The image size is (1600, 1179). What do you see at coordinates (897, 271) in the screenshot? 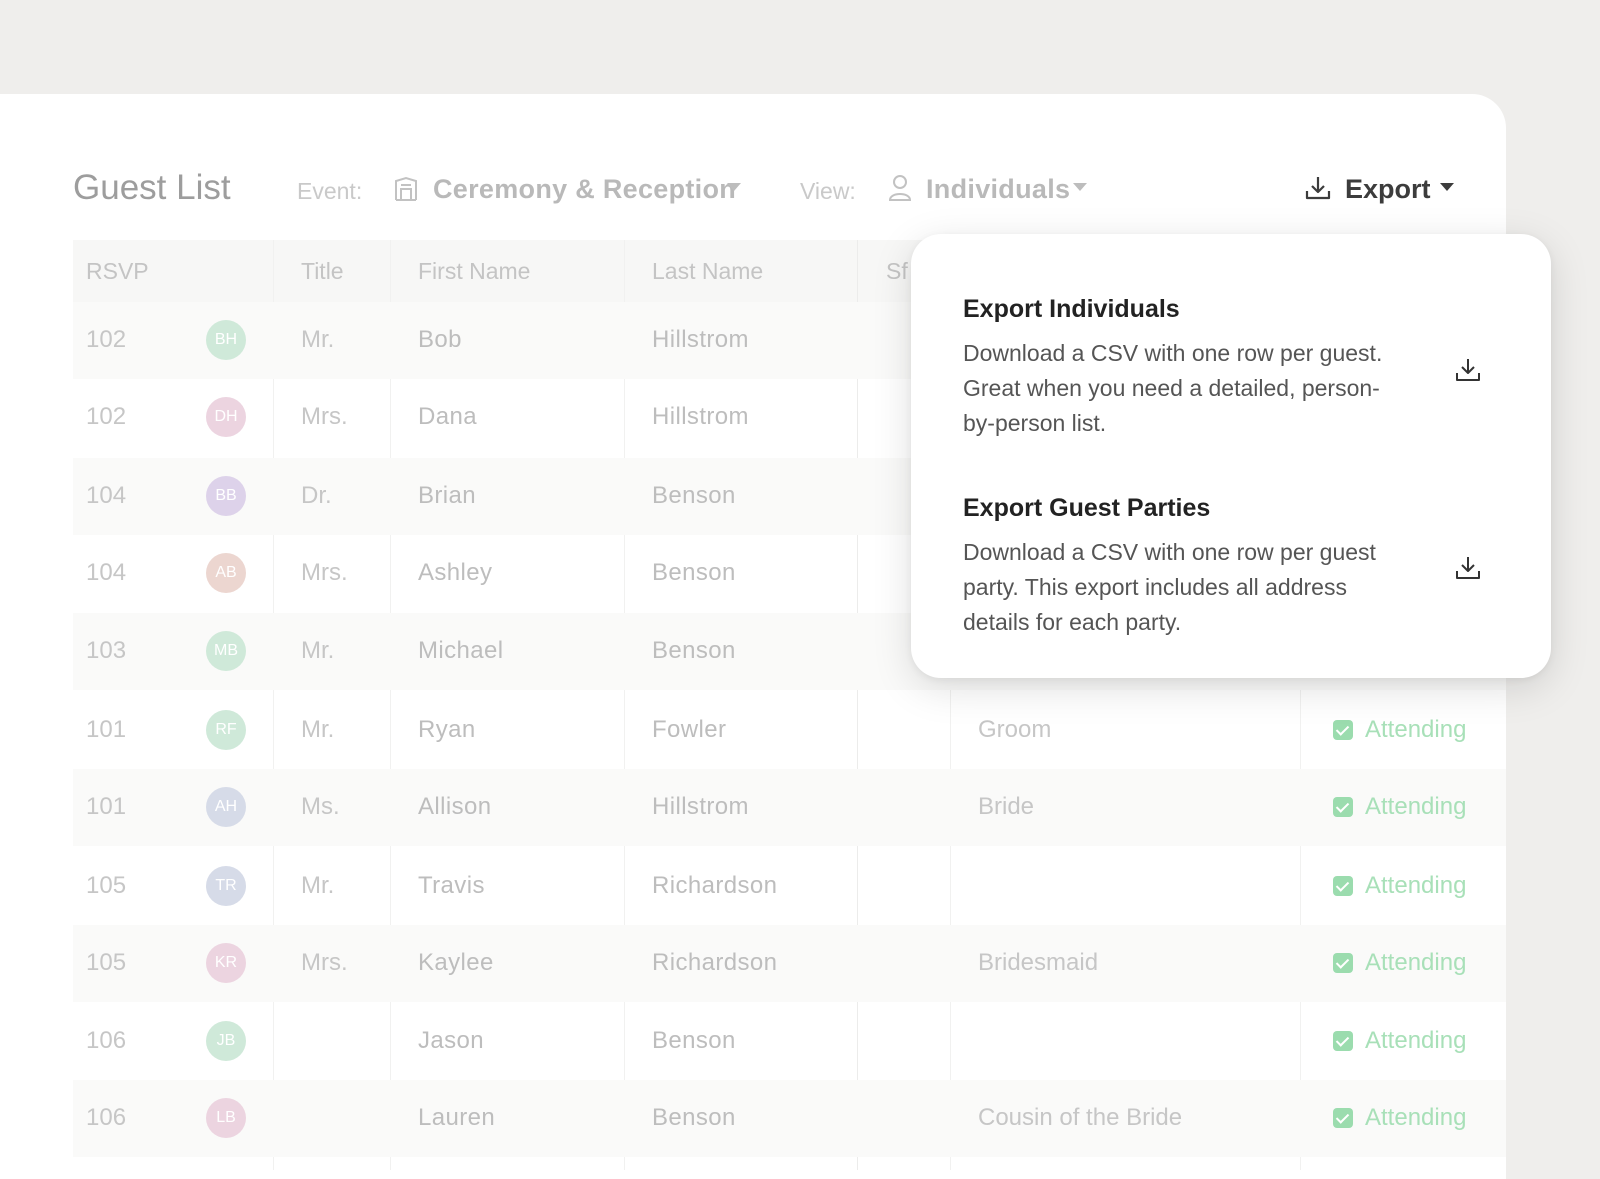
I see `column-header-partial: Sf` at bounding box center [897, 271].